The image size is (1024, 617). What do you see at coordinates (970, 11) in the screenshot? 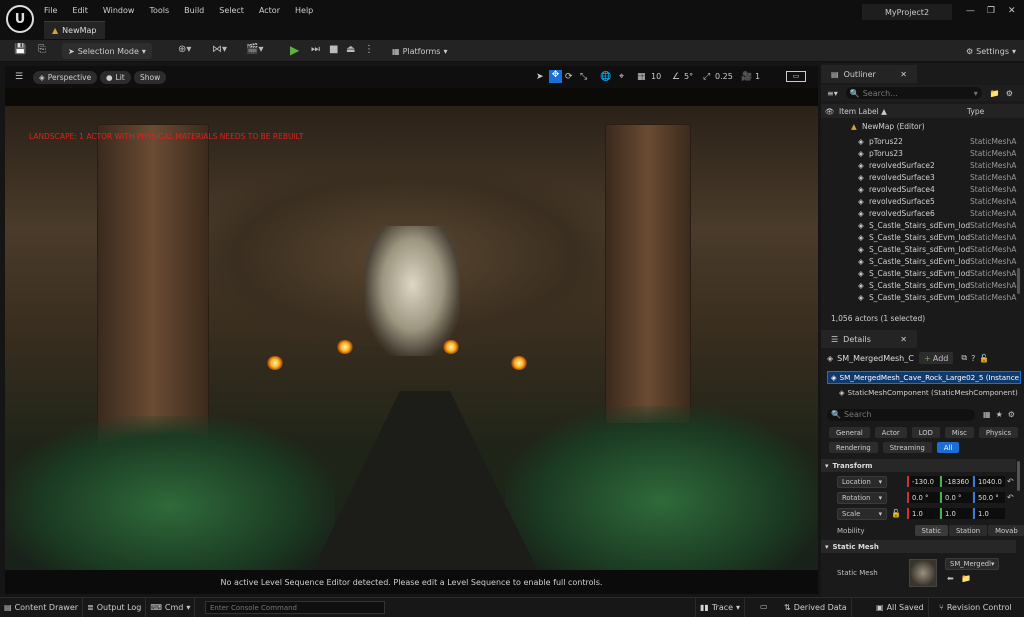
I see `minimize-icon: —` at bounding box center [970, 11].